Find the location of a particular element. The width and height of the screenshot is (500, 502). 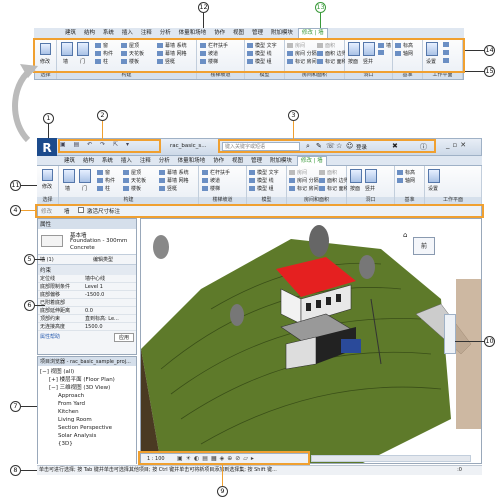

property-row: 无连接高度 1500.0 is located at coordinates (87, 327).